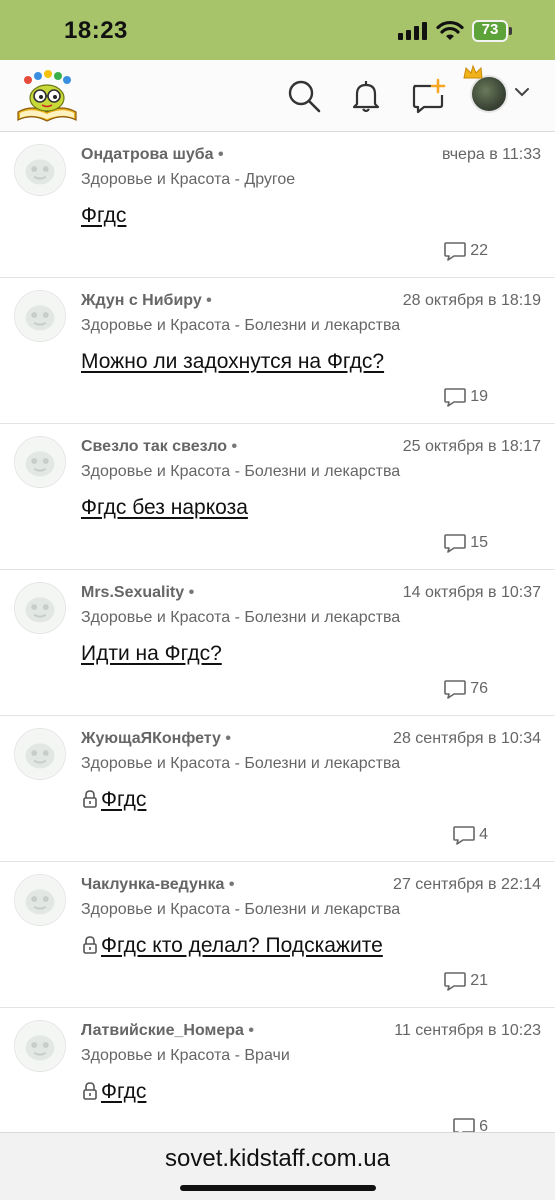 The height and width of the screenshot is (1200, 555). Describe the element at coordinates (154, 446) in the screenshot. I see `author-name-text: Свезло так свезло` at that location.